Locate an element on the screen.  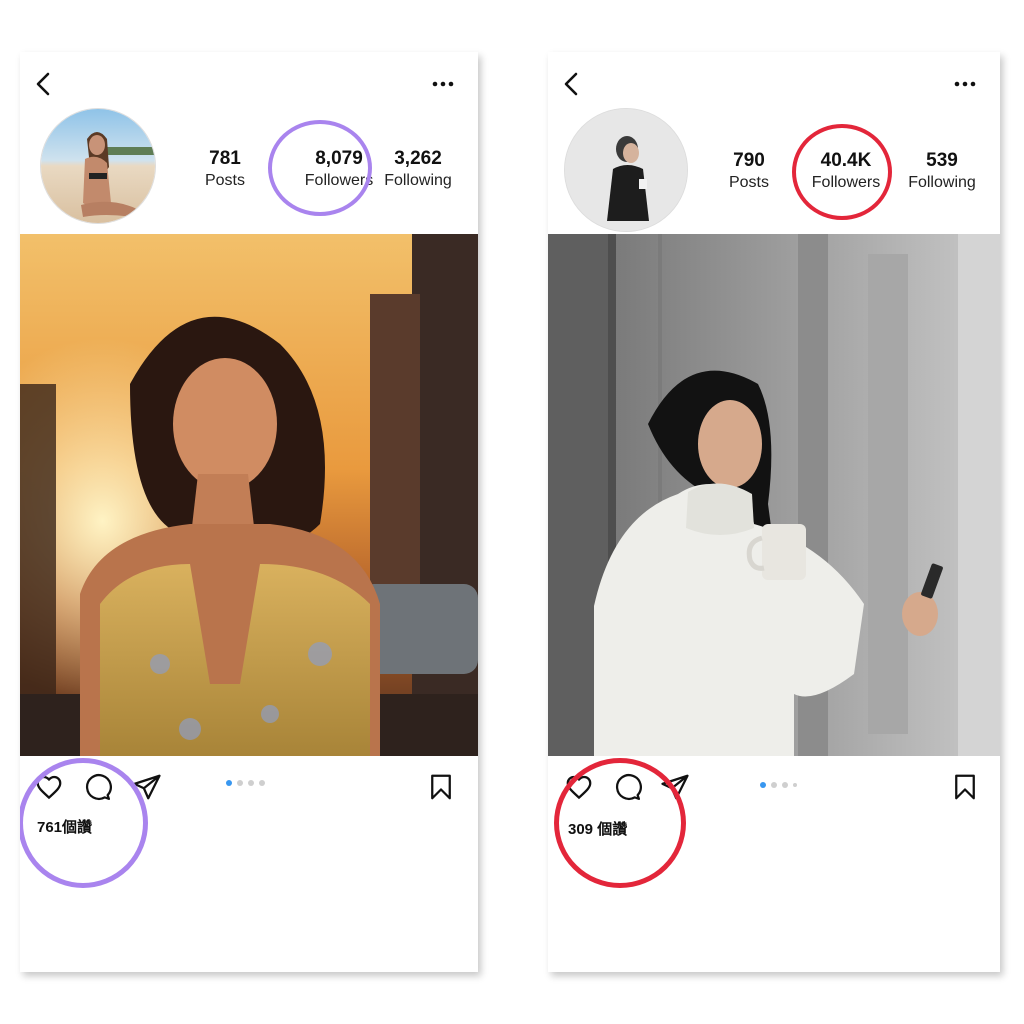
following-count: 3,262 is located at coordinates (418, 158).